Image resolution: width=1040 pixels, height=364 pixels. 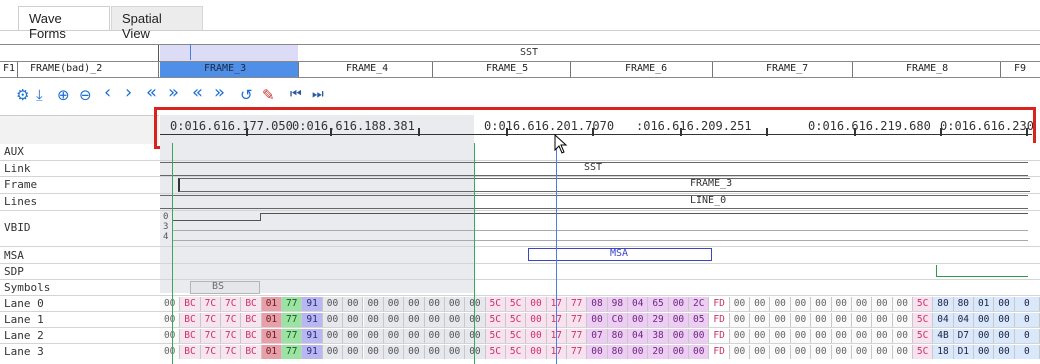 What do you see at coordinates (963, 336) in the screenshot?
I see `lane-cell: D7` at bounding box center [963, 336].